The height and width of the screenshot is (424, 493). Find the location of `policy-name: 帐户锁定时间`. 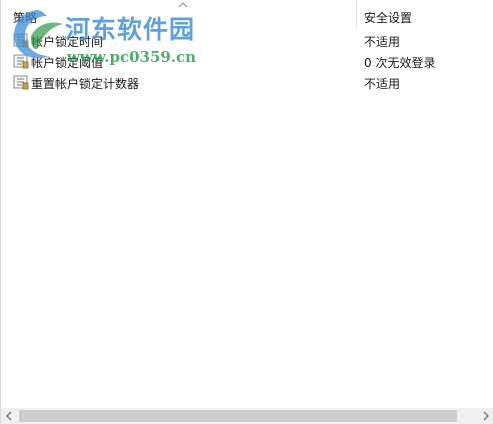

policy-name: 帐户锁定时间 is located at coordinates (67, 42).